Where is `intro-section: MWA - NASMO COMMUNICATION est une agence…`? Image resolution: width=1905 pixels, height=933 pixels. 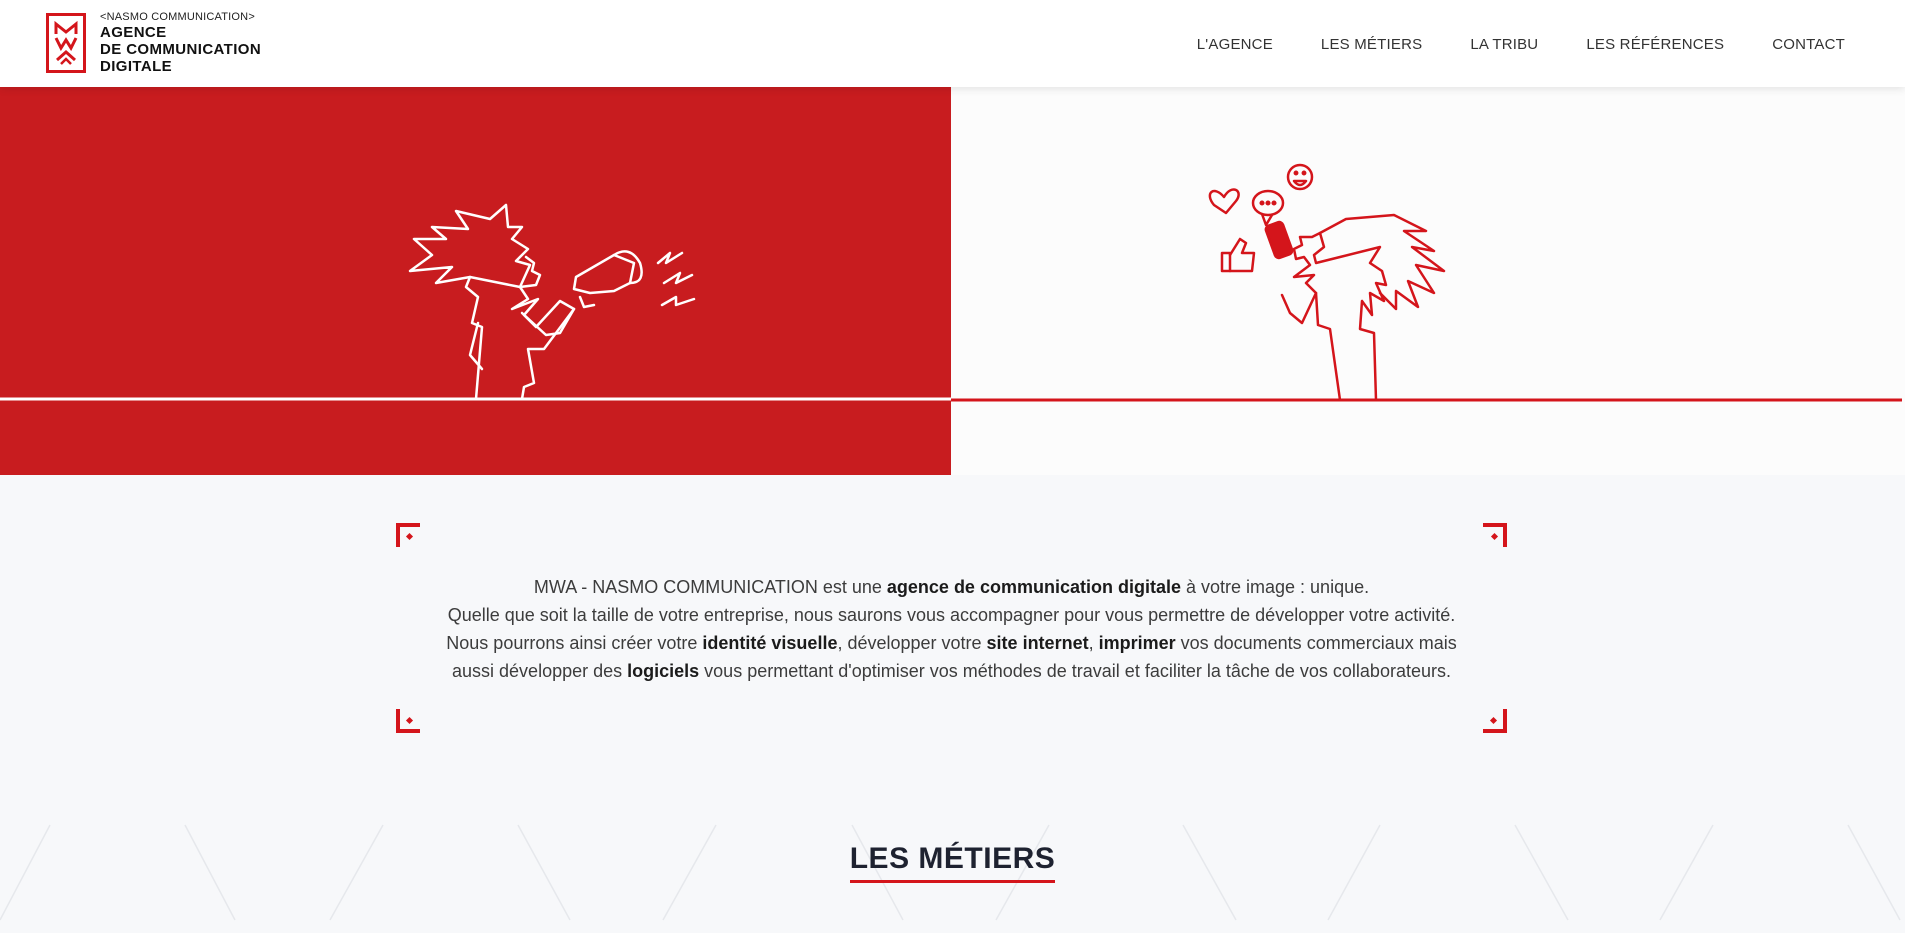
intro-section: MWA - NASMO COMMUNICATION est une agence… is located at coordinates (951, 628).